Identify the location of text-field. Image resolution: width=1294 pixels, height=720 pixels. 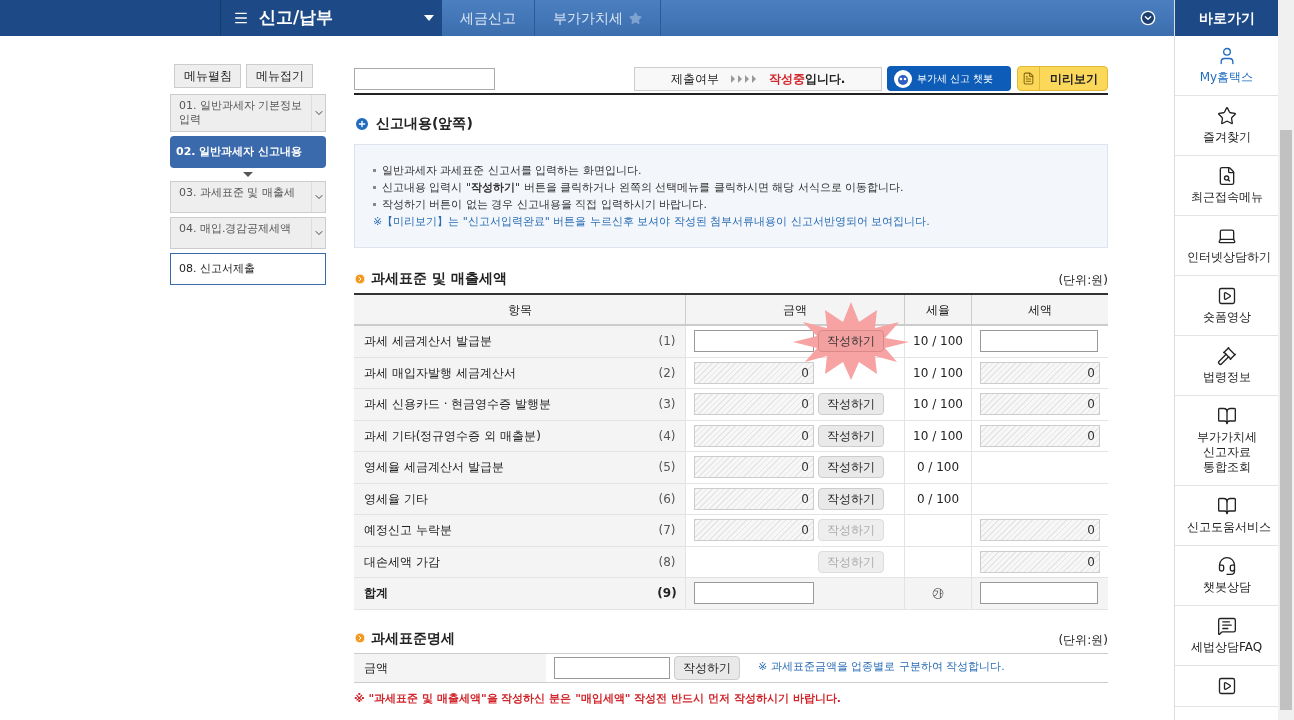
(424, 78).